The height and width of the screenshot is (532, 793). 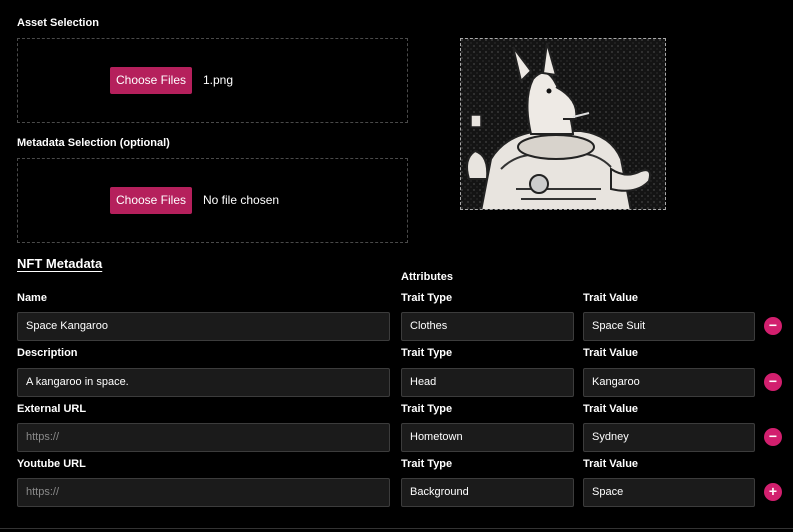 I want to click on metadata-selection-label: Metadata Selection (optional), so click(x=93, y=143).